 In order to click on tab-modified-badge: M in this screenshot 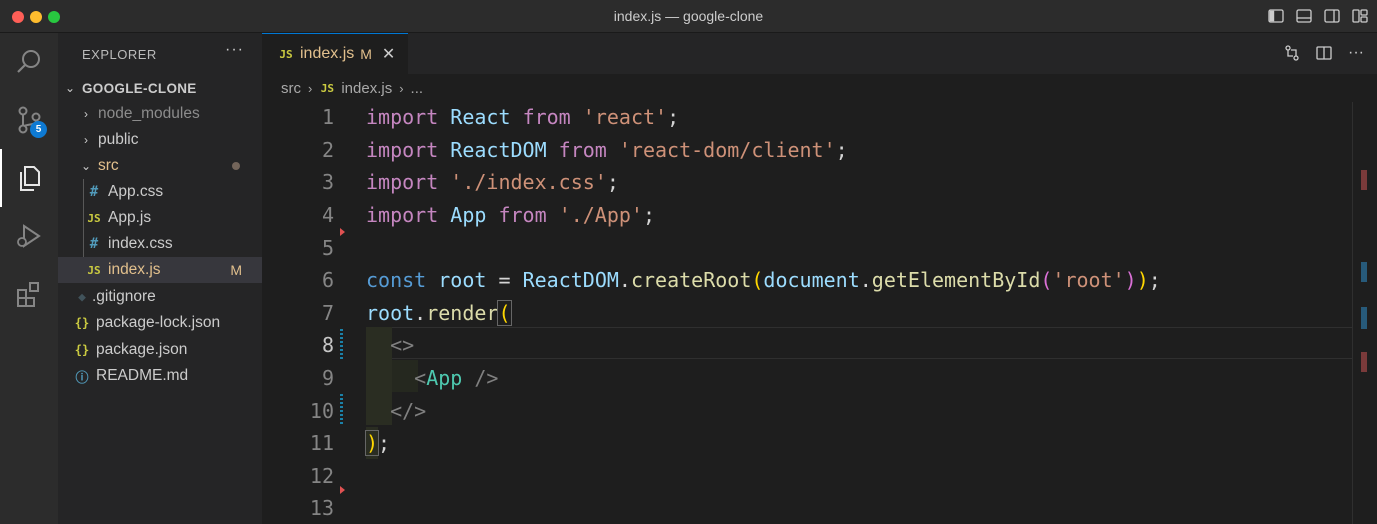, I will do `click(366, 54)`.